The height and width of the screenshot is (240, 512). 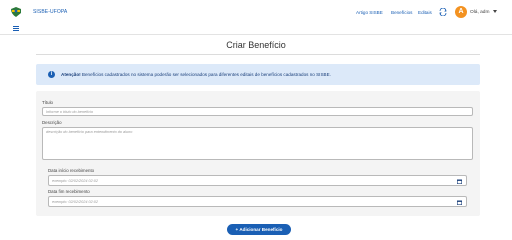 What do you see at coordinates (258, 54) in the screenshot?
I see `title-divider` at bounding box center [258, 54].